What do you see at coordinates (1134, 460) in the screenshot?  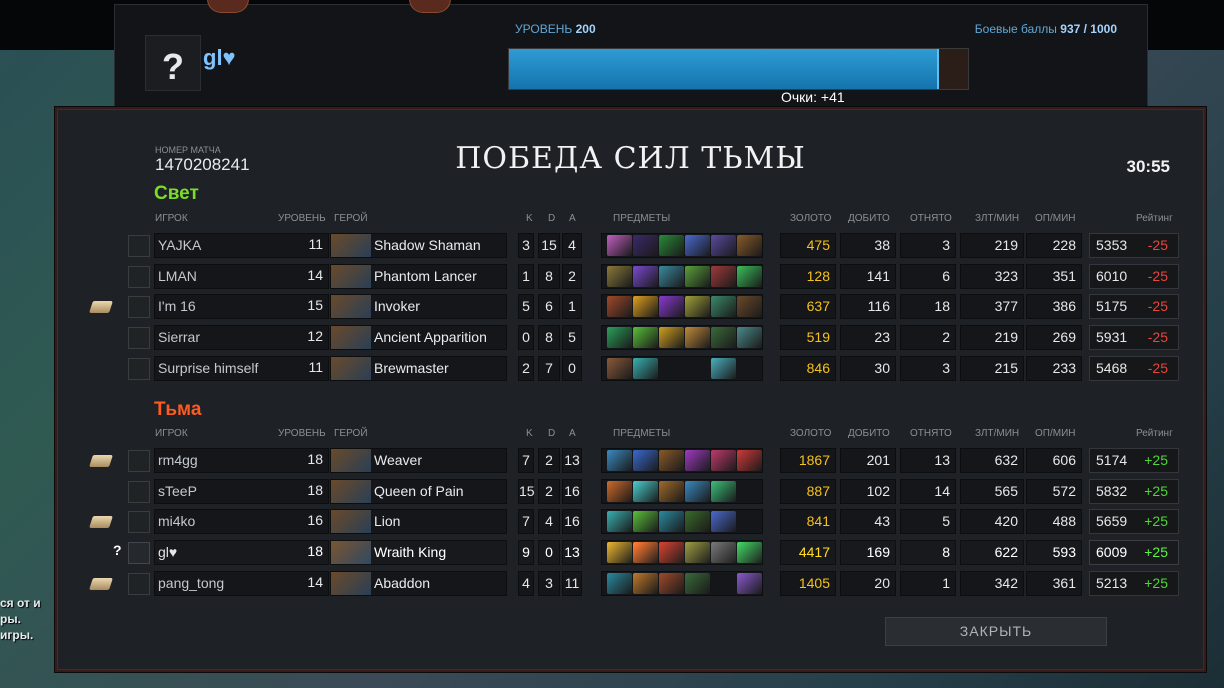 I see `rating-cell: 5174 +25` at bounding box center [1134, 460].